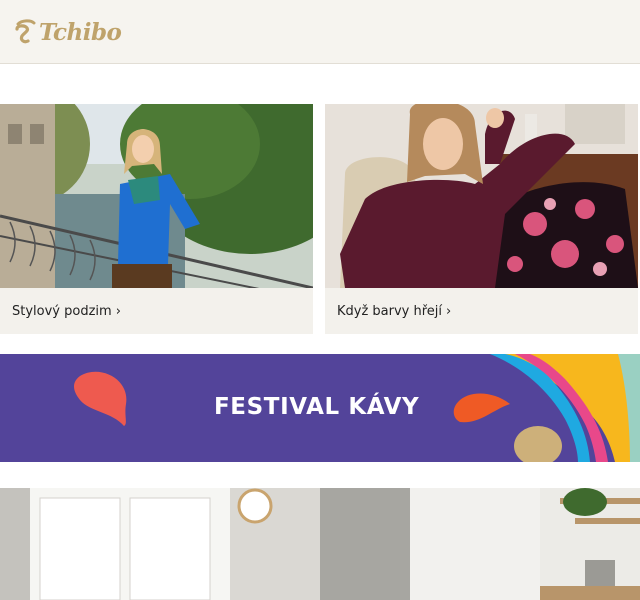  What do you see at coordinates (25, 31) in the screenshot?
I see `coffee-bean-icon` at bounding box center [25, 31].